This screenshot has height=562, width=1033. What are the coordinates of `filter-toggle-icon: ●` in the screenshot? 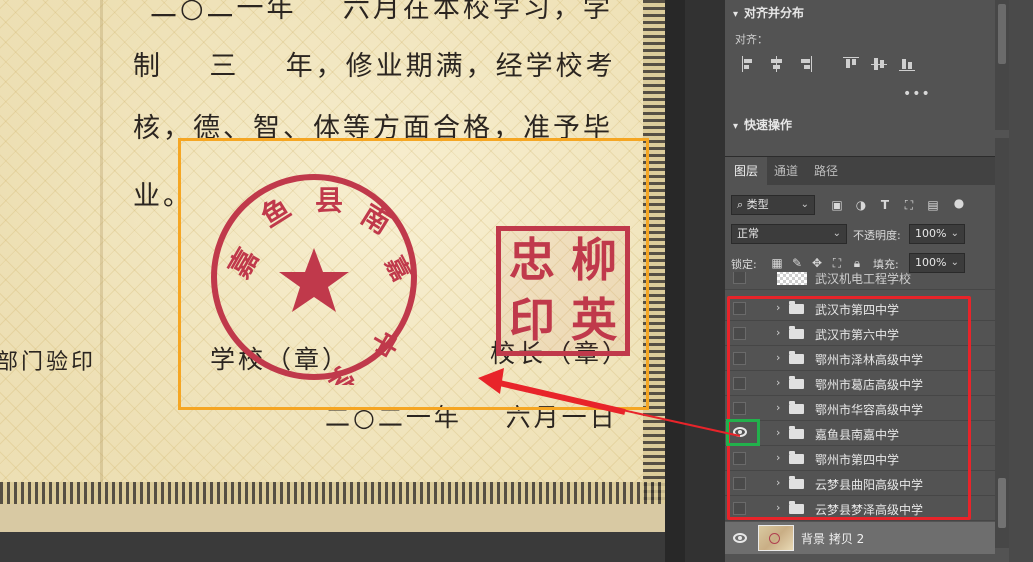 It's located at (959, 203).